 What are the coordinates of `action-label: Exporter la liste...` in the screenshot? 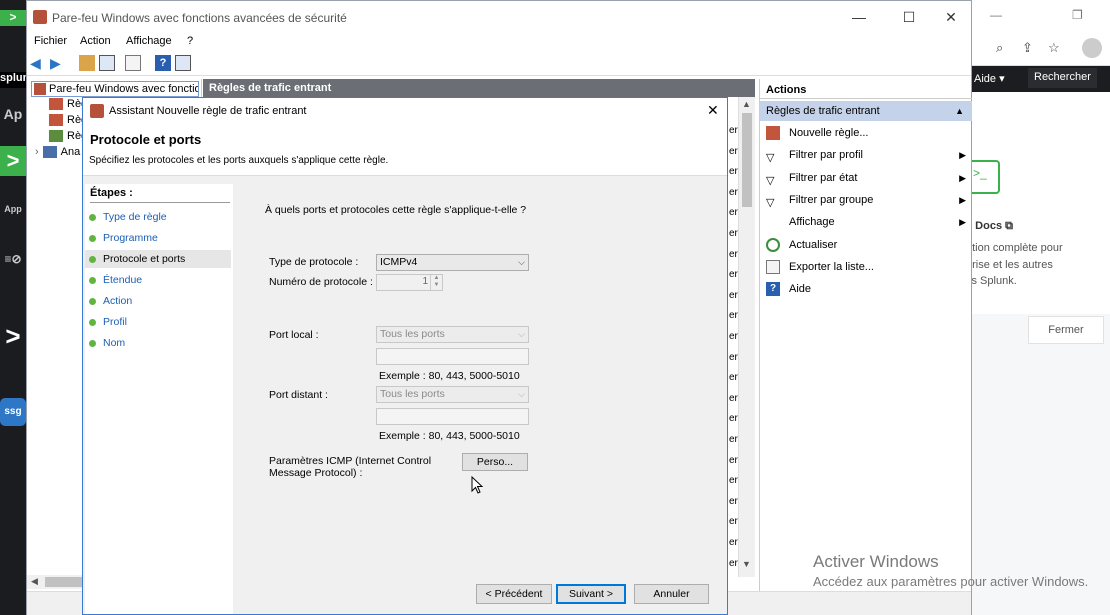 It's located at (831, 266).